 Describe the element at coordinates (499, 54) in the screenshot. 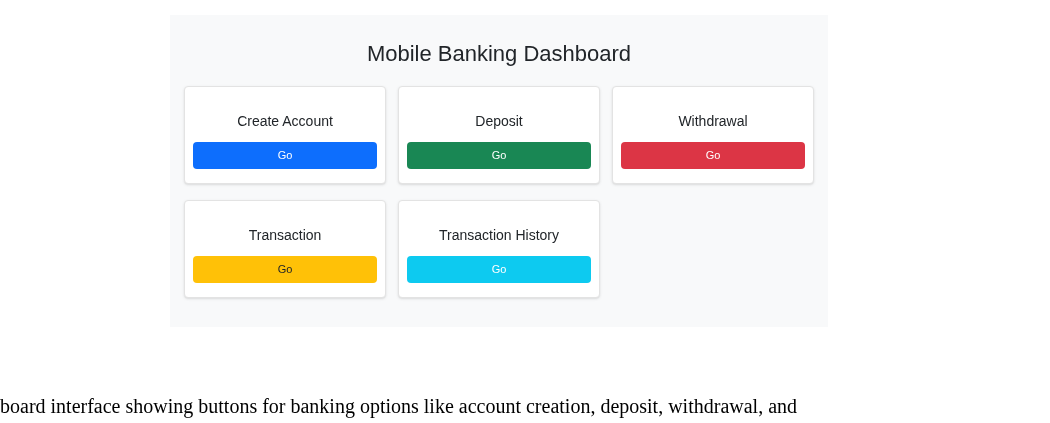

I see `dashboard-title: Mobile Banking Dashboard` at that location.